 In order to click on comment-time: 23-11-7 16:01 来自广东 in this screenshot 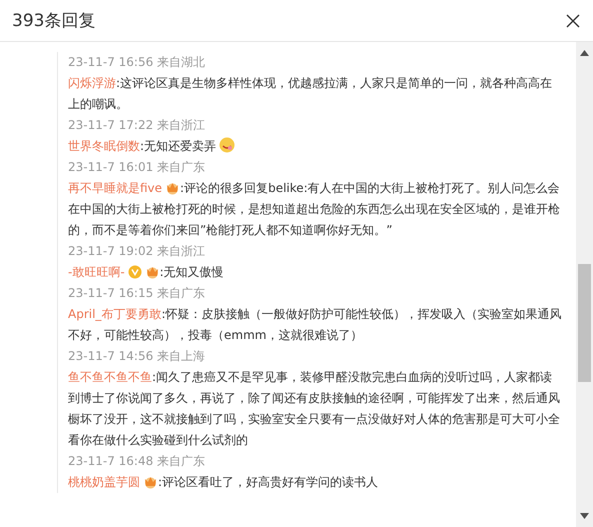, I will do `click(137, 167)`.